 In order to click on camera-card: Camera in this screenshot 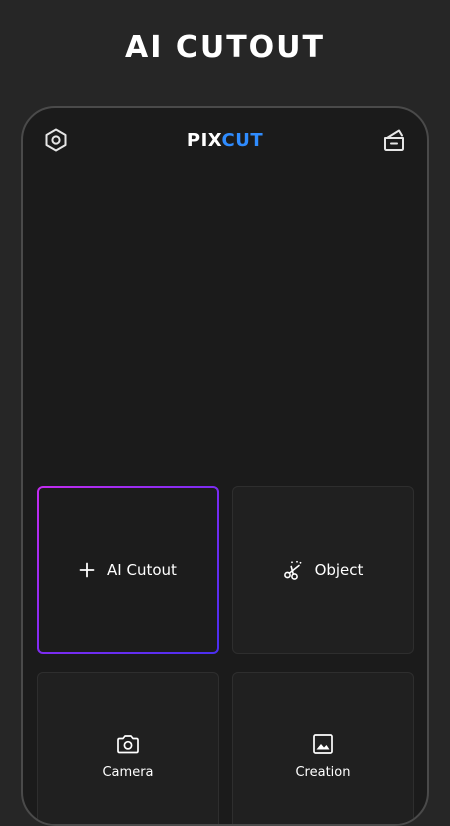, I will do `click(128, 748)`.